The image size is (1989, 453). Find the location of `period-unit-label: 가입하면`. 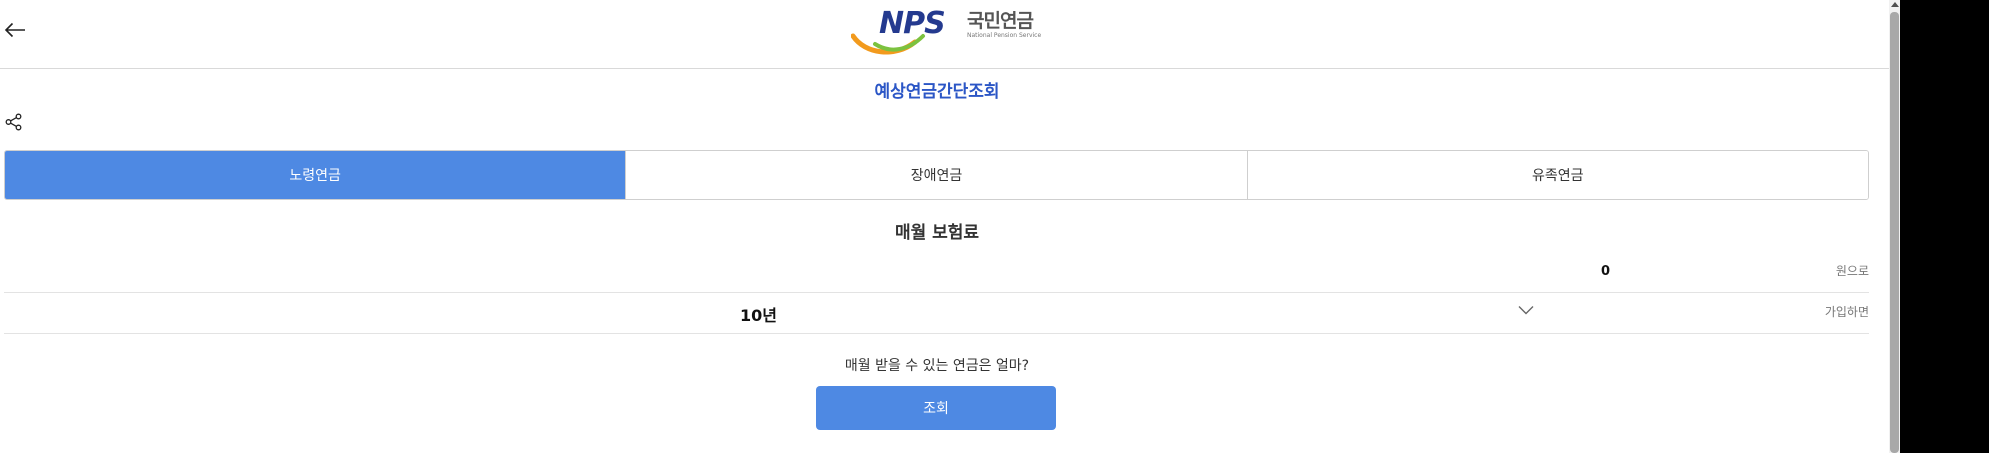

period-unit-label: 가입하면 is located at coordinates (1846, 312).